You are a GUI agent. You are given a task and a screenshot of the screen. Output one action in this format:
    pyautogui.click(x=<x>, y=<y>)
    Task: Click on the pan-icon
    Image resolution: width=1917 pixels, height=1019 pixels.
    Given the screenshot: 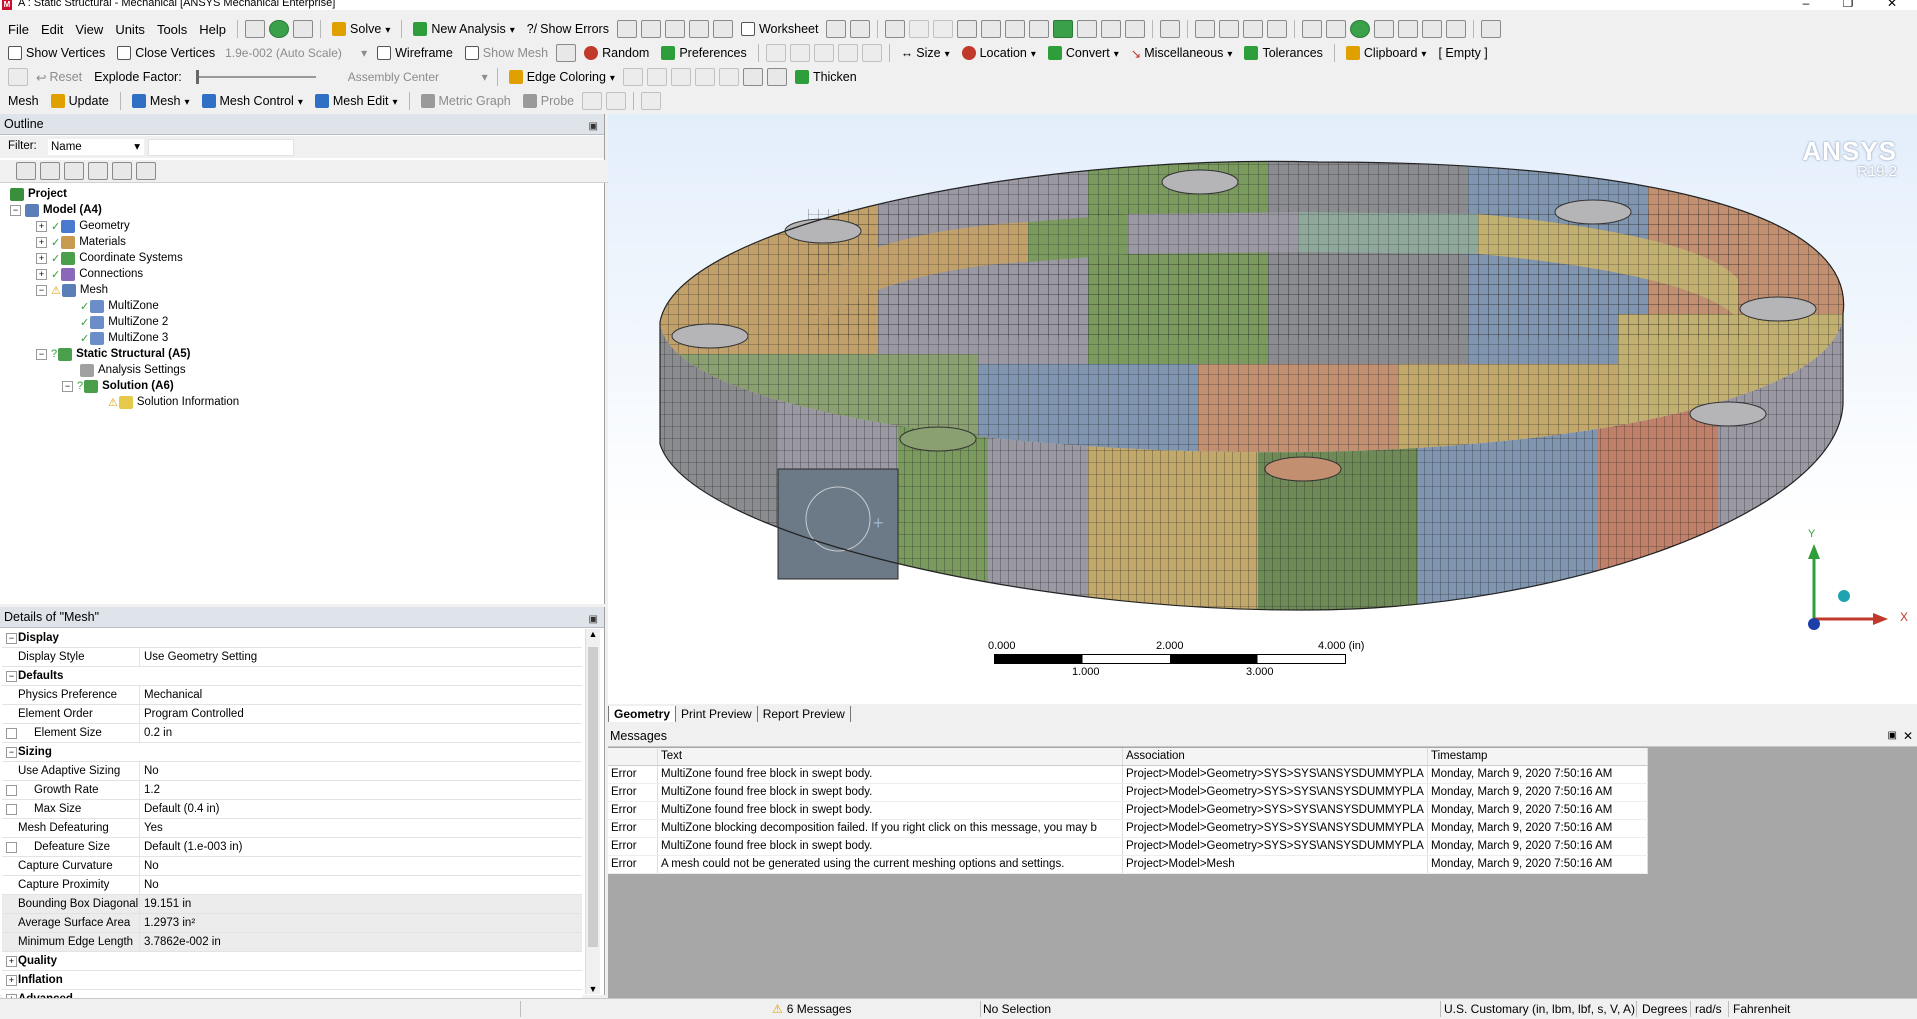 What is the action you would take?
    pyautogui.click(x=1229, y=29)
    